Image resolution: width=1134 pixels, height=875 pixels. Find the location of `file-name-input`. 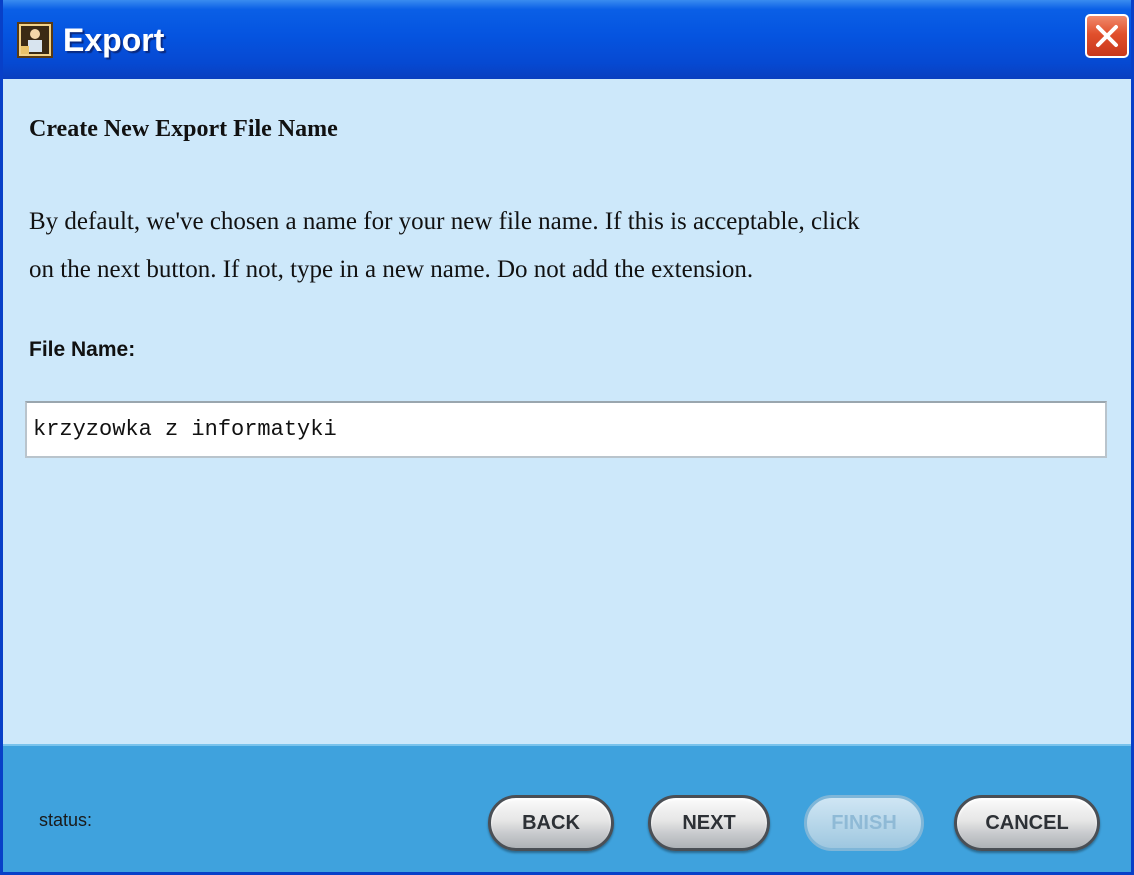

file-name-input is located at coordinates (566, 429).